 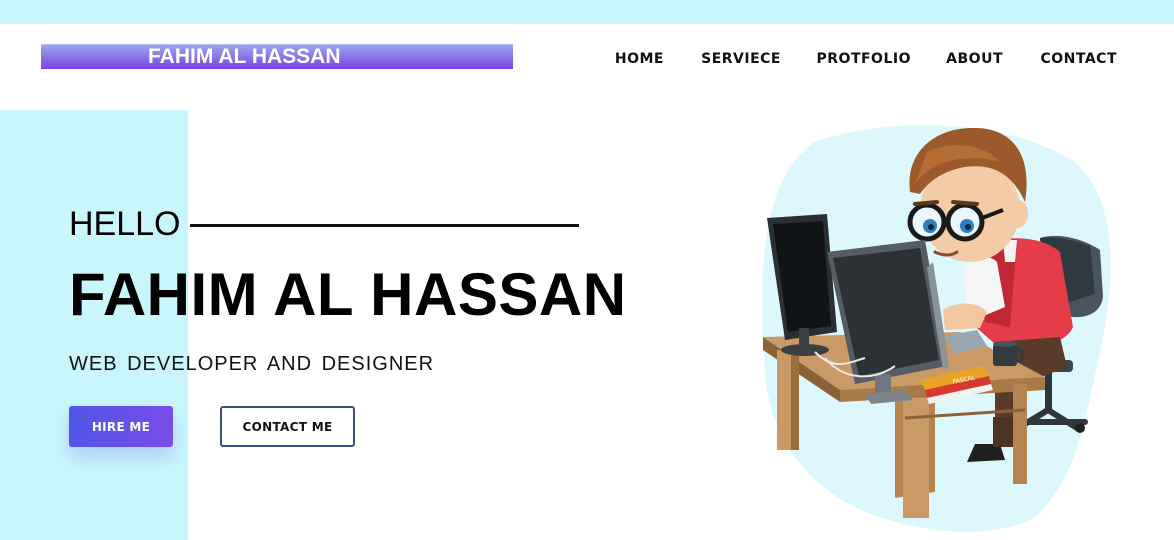 I want to click on hero-role: WEB DEVELOPER AND DESIGNER, so click(x=252, y=364).